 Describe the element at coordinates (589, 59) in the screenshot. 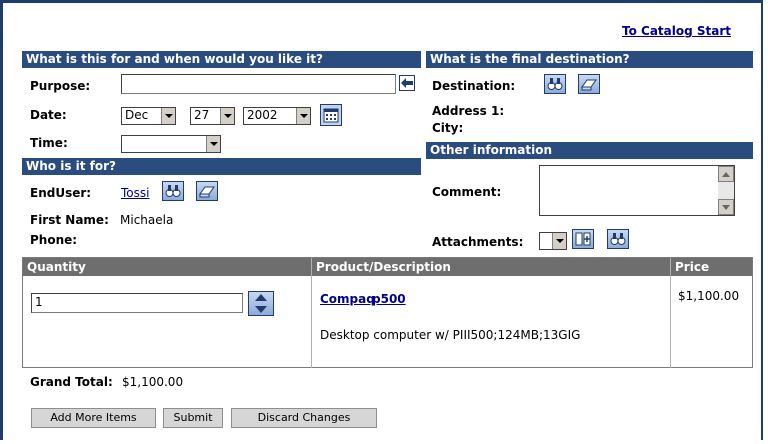

I see `section-header-destination: What is the final destination?` at that location.